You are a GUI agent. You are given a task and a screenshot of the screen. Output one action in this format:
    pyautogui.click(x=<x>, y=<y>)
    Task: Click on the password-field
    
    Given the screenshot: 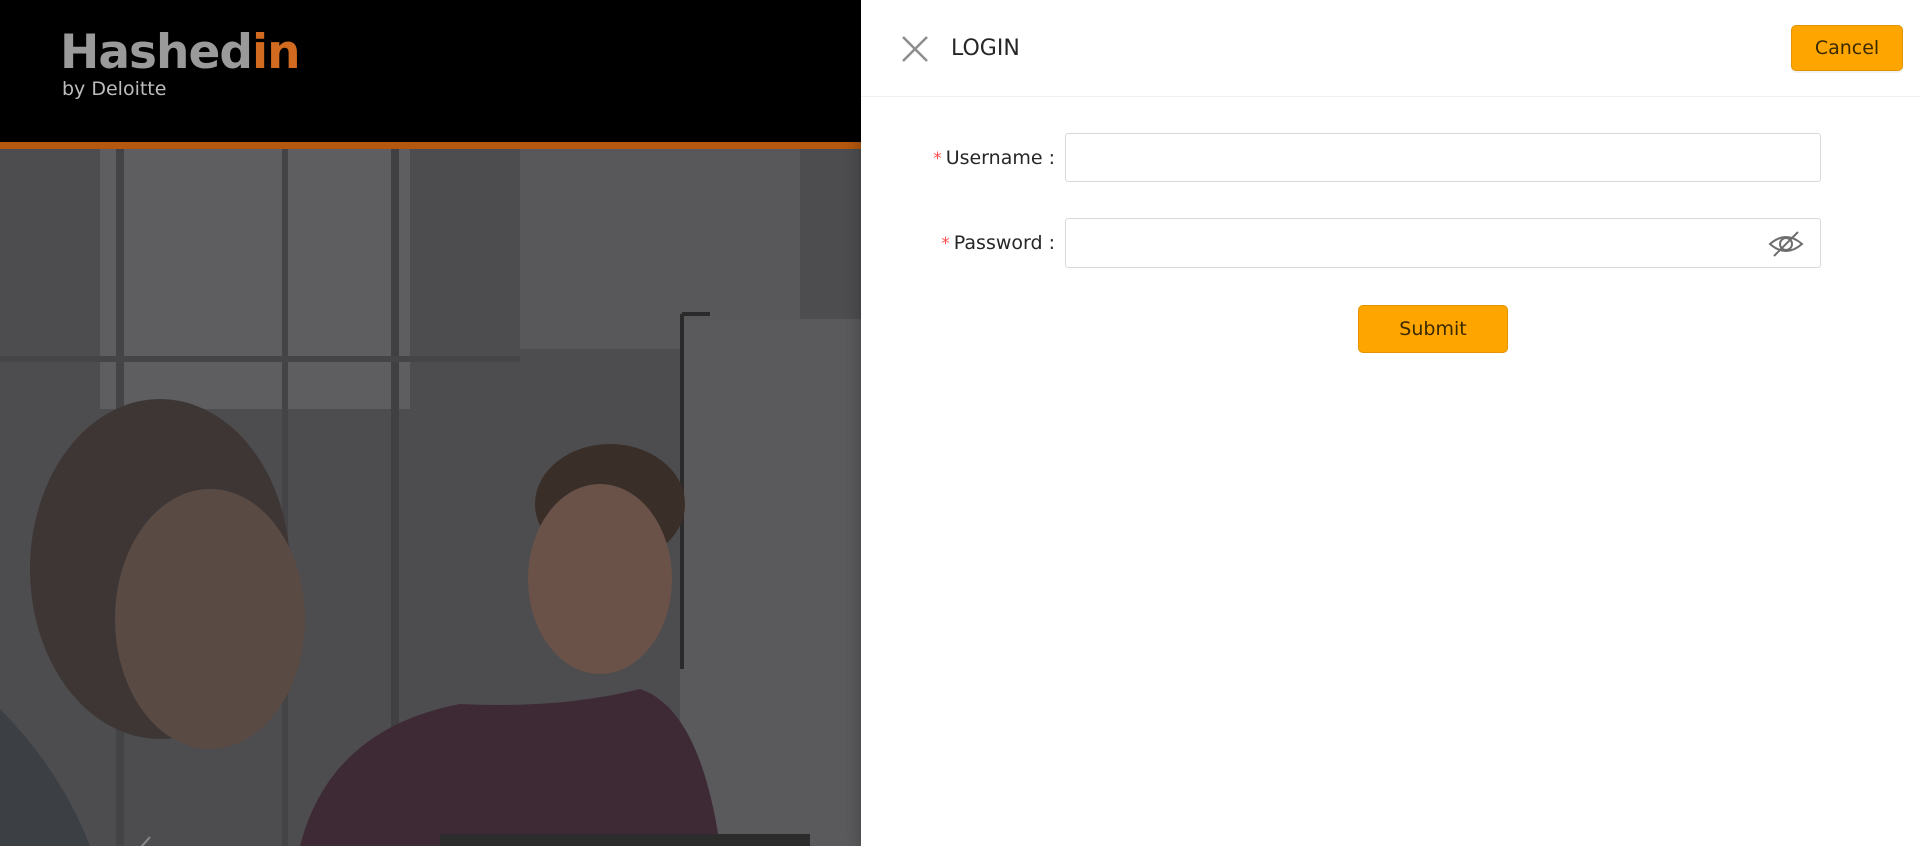 What is the action you would take?
    pyautogui.click(x=1443, y=243)
    